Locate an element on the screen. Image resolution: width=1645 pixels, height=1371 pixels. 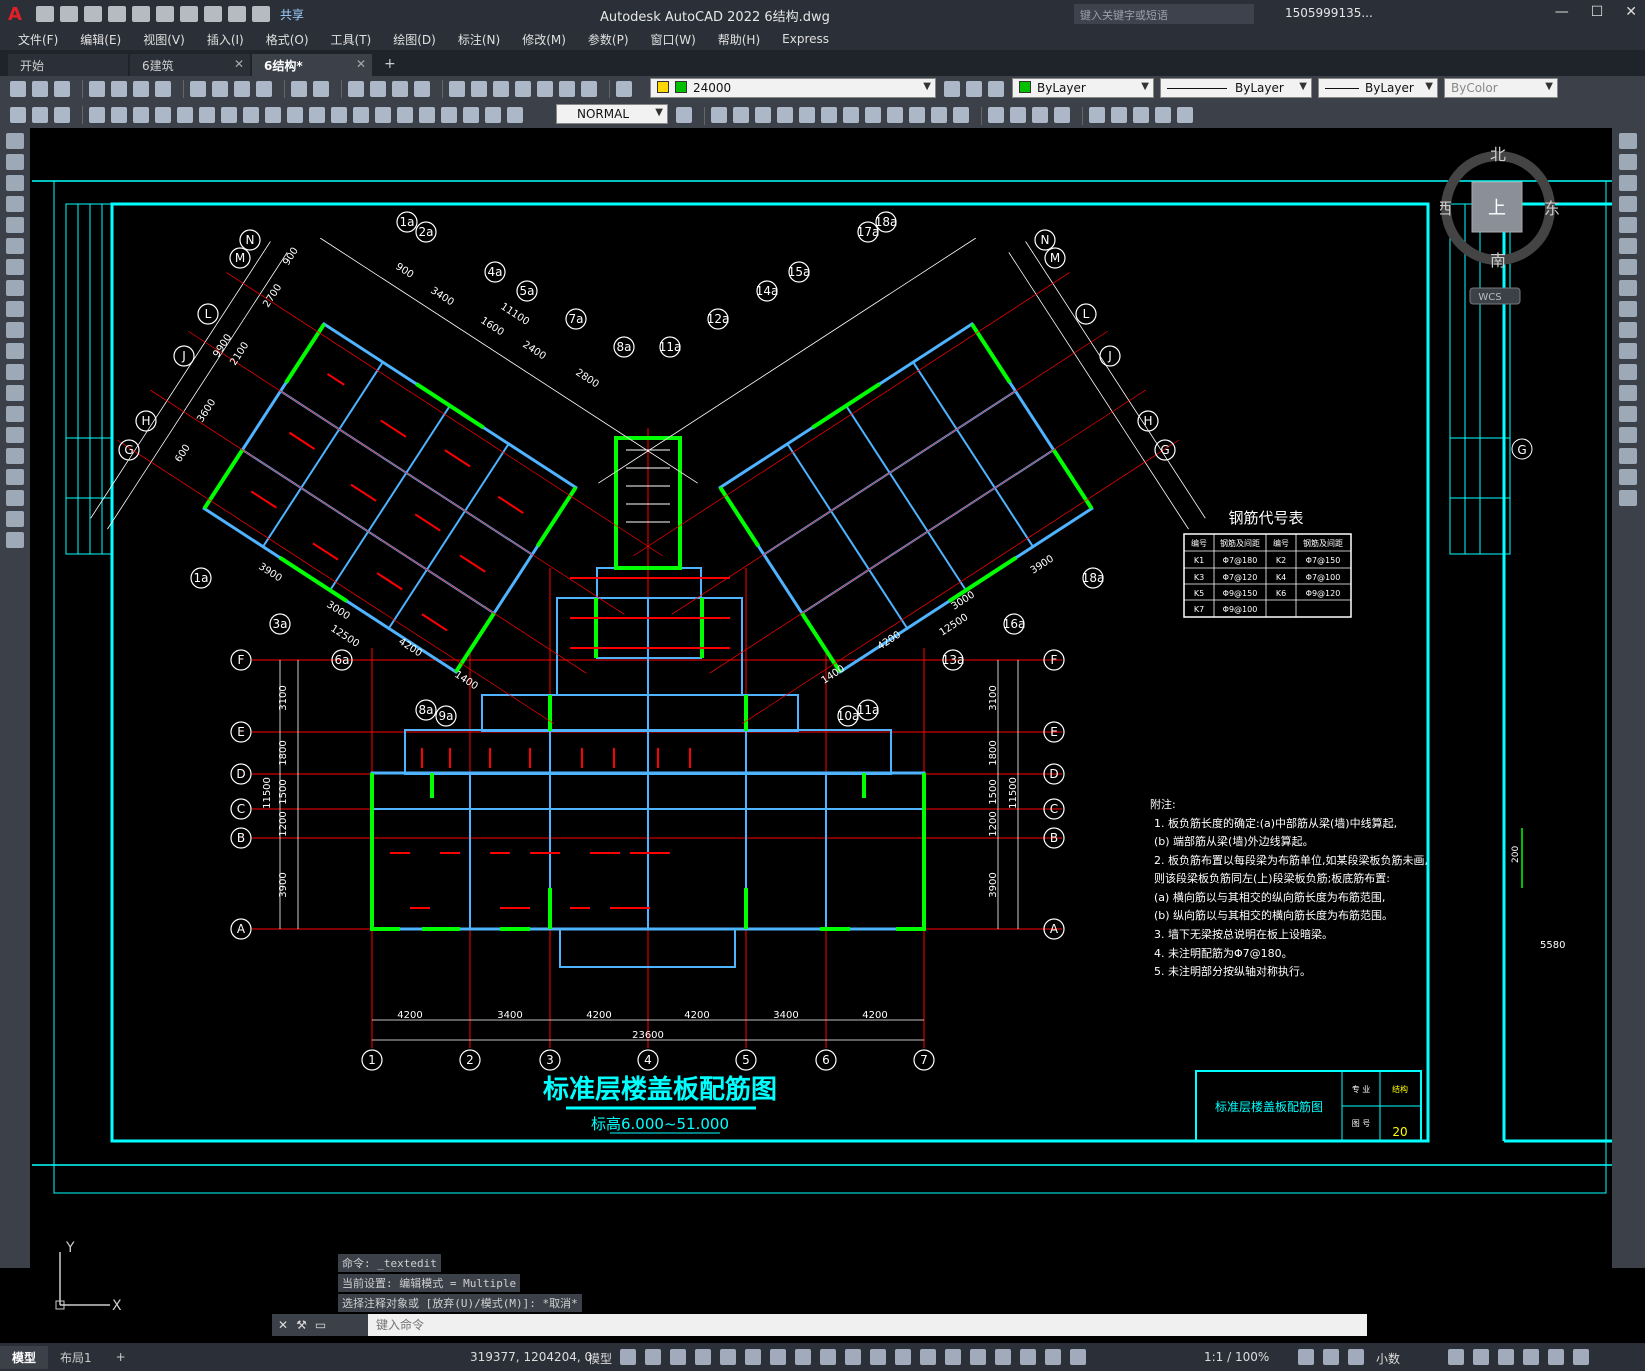
radius-dim-icon is located at coordinates (185, 115).